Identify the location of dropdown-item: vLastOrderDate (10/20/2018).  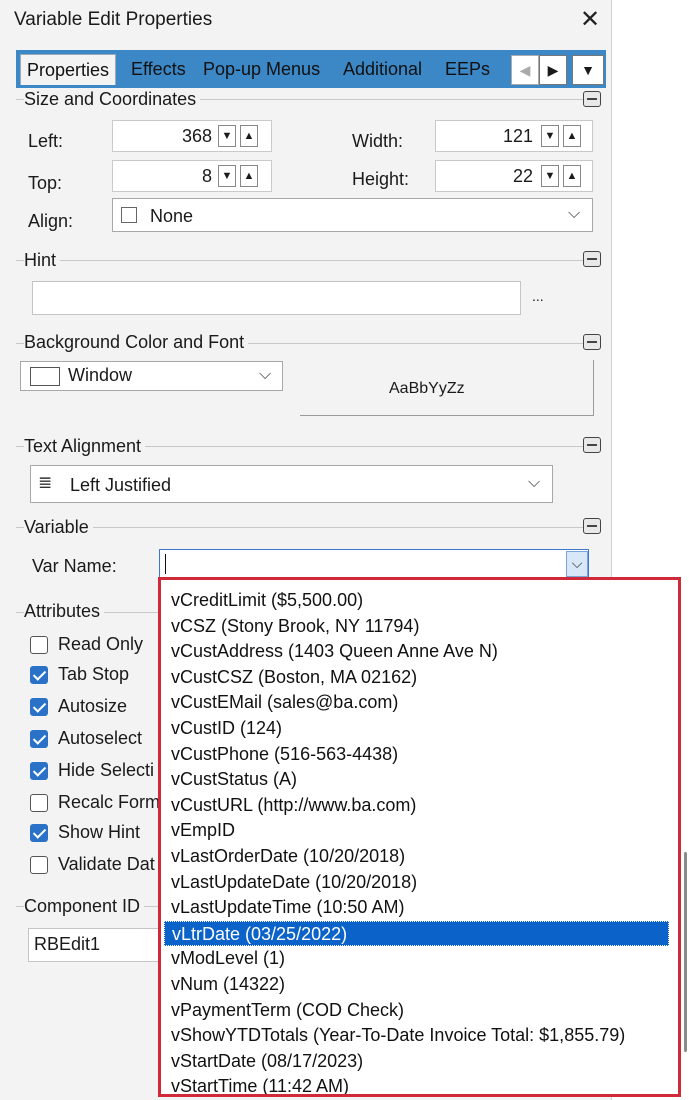
(288, 857).